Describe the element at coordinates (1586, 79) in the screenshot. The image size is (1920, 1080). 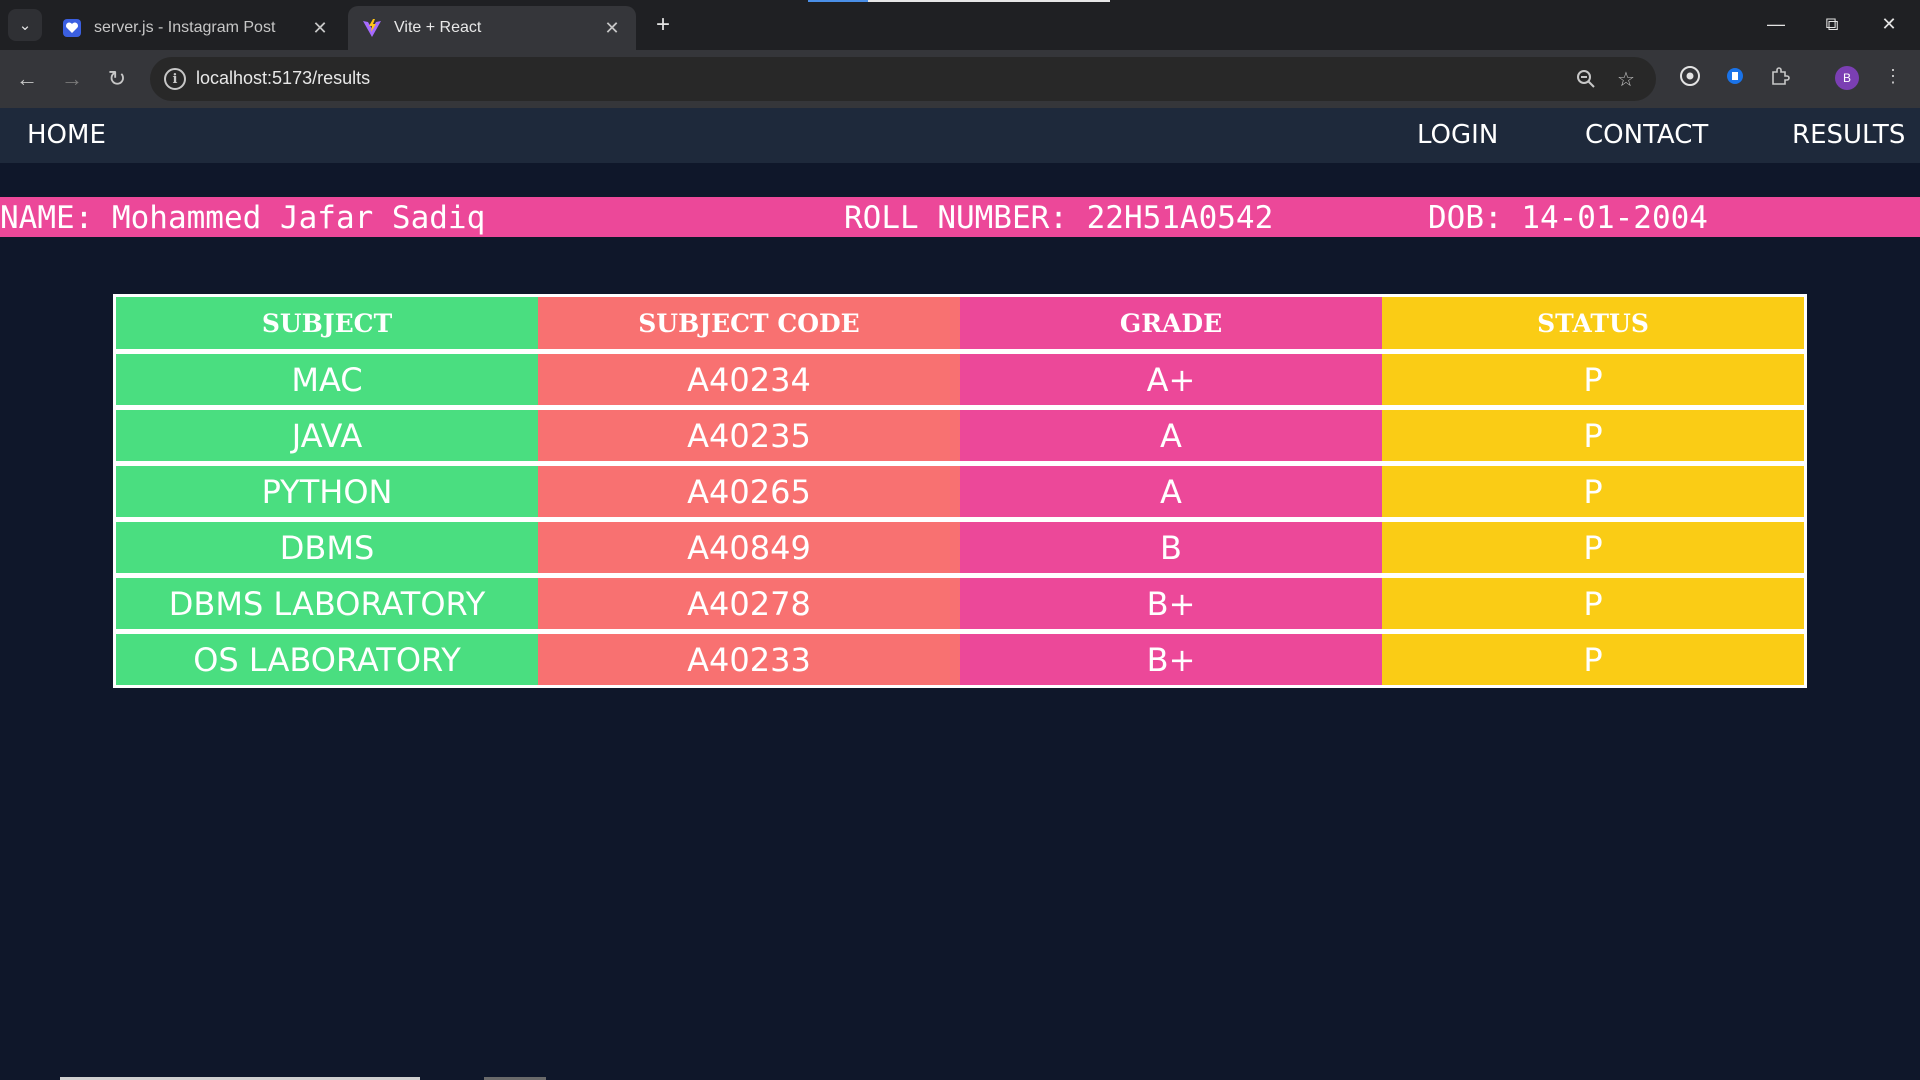
I see `zoom-icon` at that location.